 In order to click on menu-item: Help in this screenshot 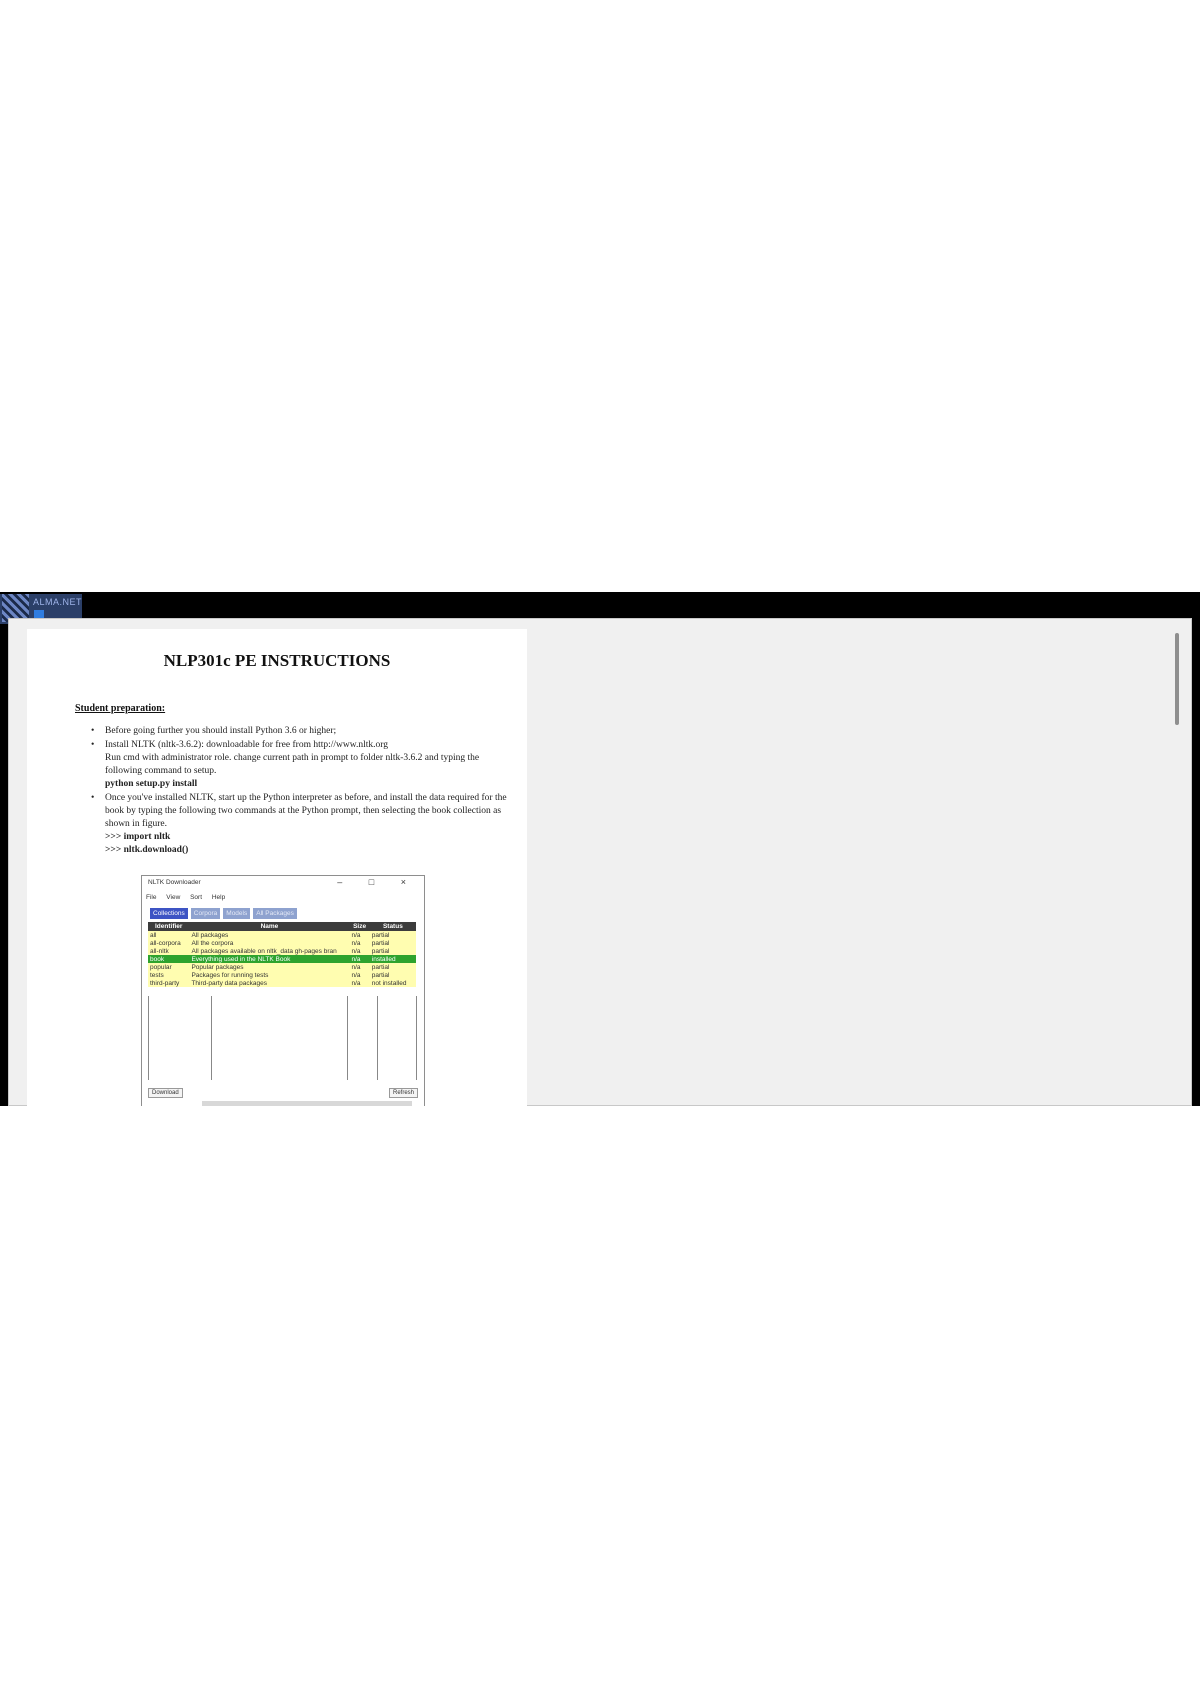, I will do `click(218, 897)`.